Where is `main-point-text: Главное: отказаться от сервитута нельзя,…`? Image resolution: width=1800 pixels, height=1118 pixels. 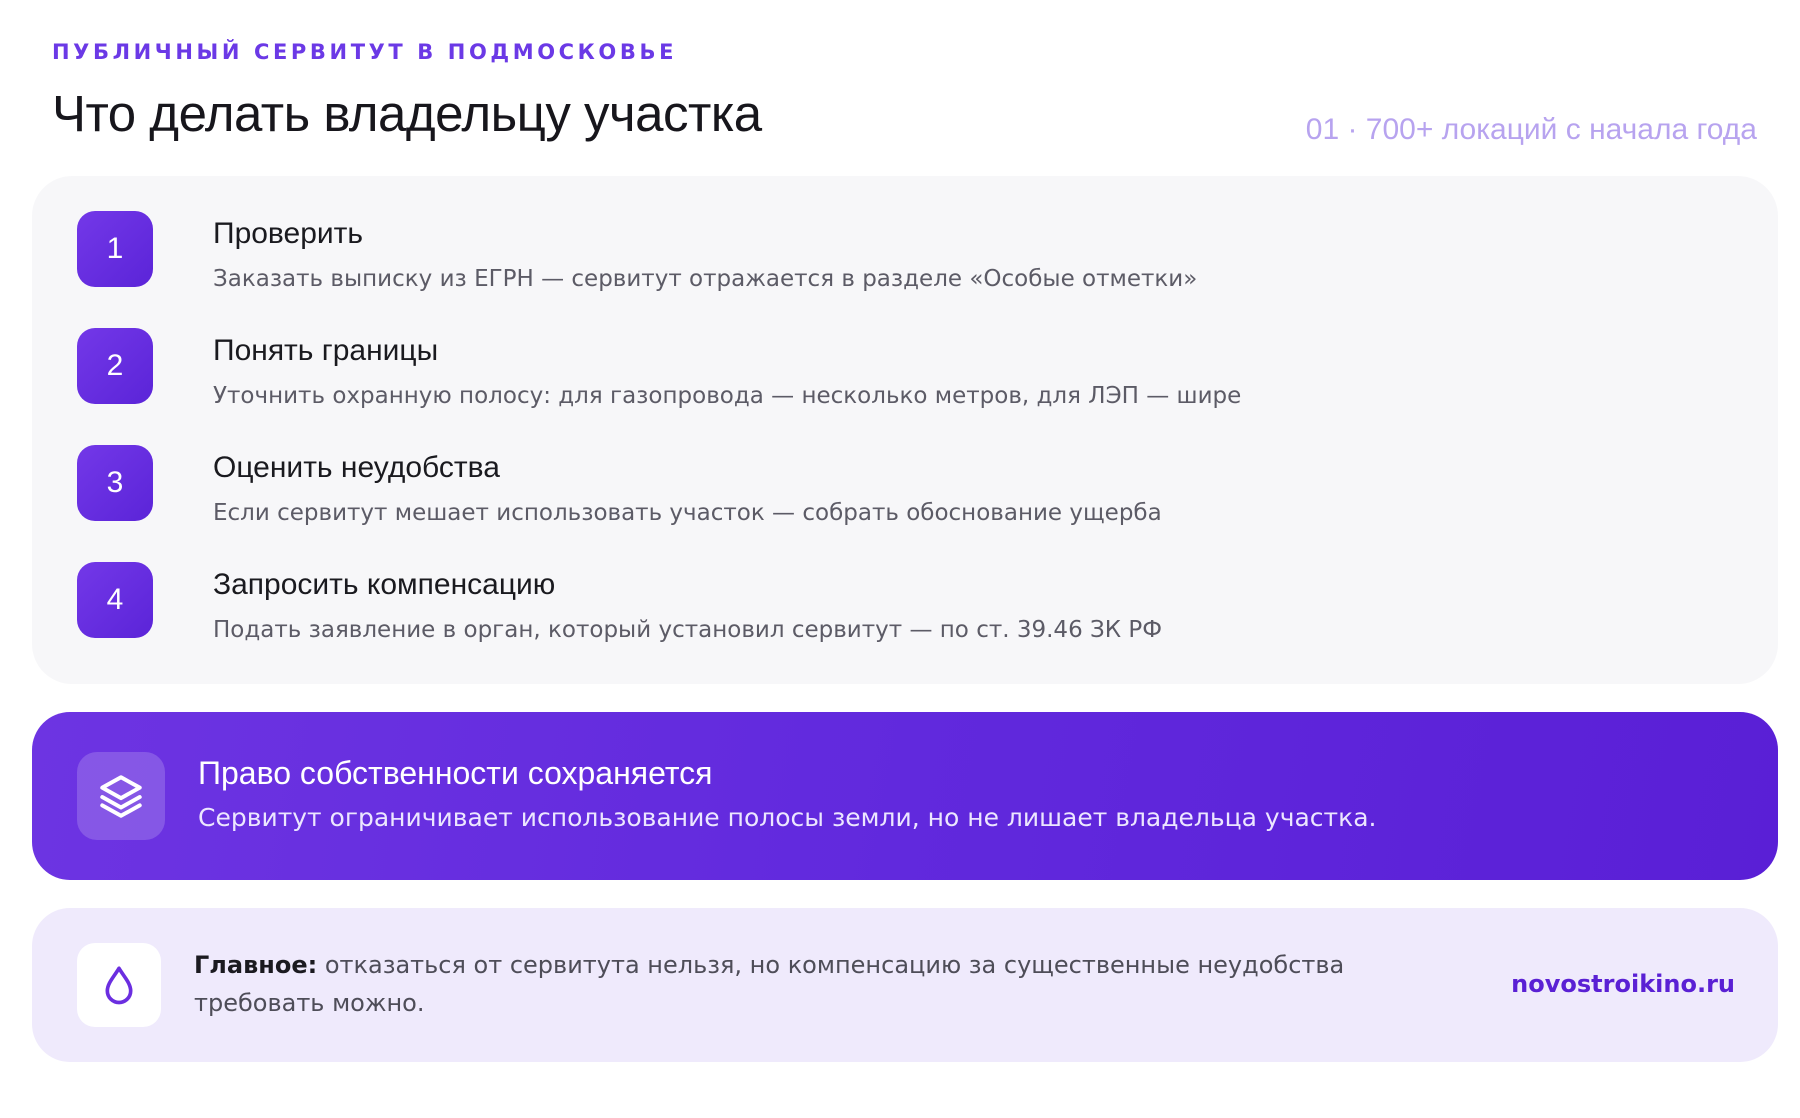 main-point-text: Главное: отказаться от сервитута нельзя,… is located at coordinates (814, 984).